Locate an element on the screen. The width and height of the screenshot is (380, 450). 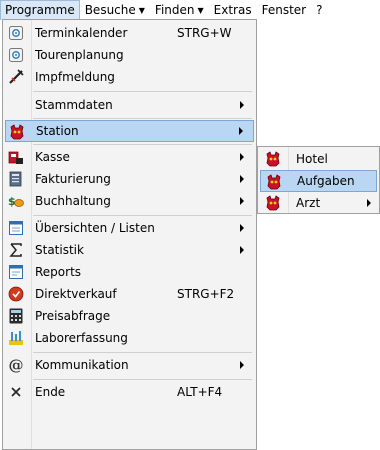
exit-x-icon is located at coordinates (16, 392).